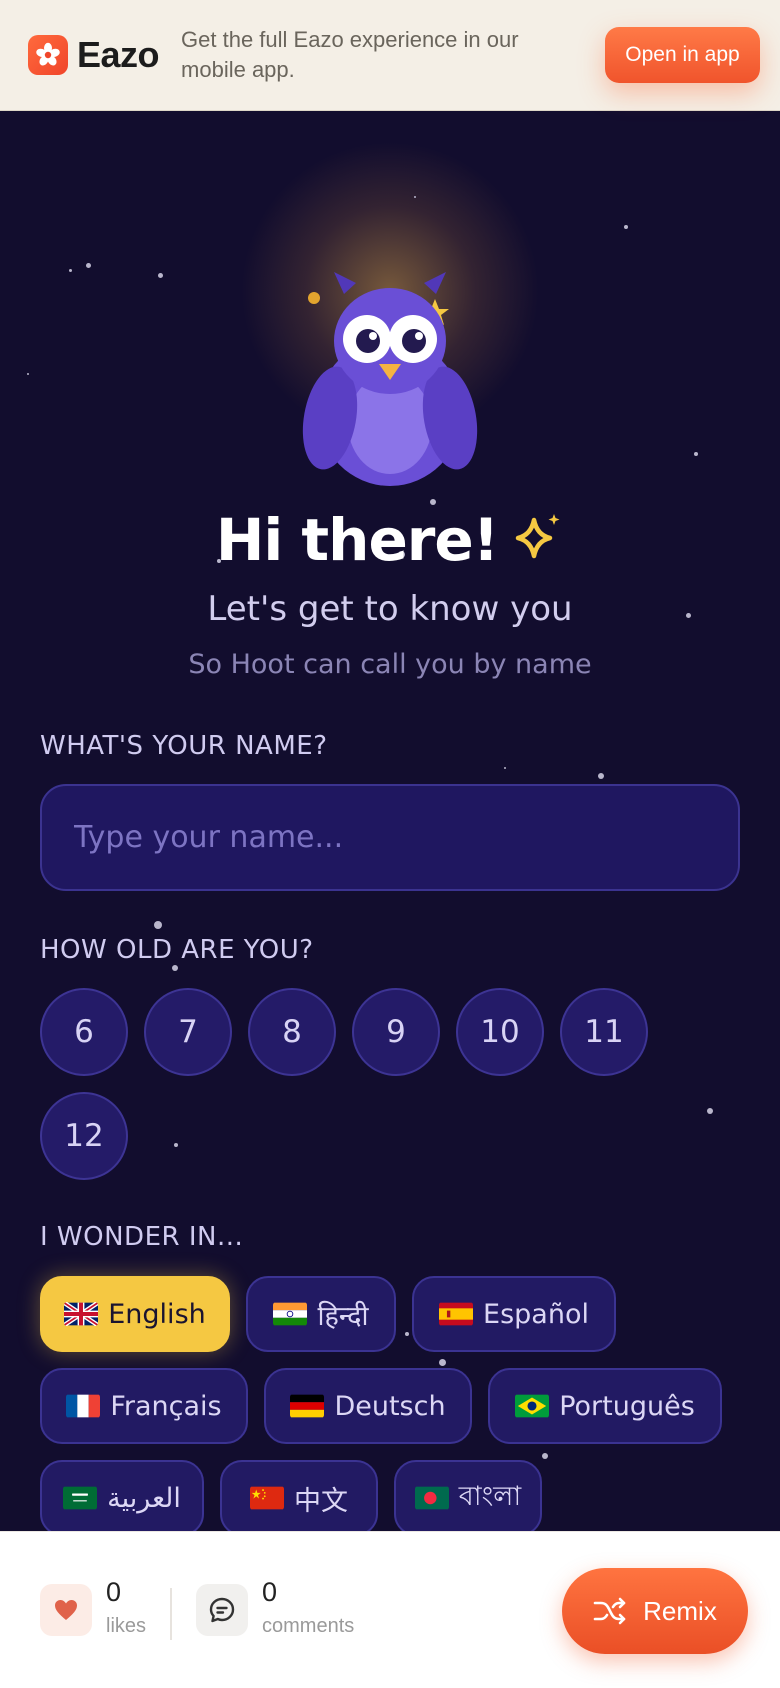 Image resolution: width=780 pixels, height=1688 pixels. What do you see at coordinates (390, 1609) in the screenshot?
I see `bottom-action-bar: 0 likes 0 comments Remix` at bounding box center [390, 1609].